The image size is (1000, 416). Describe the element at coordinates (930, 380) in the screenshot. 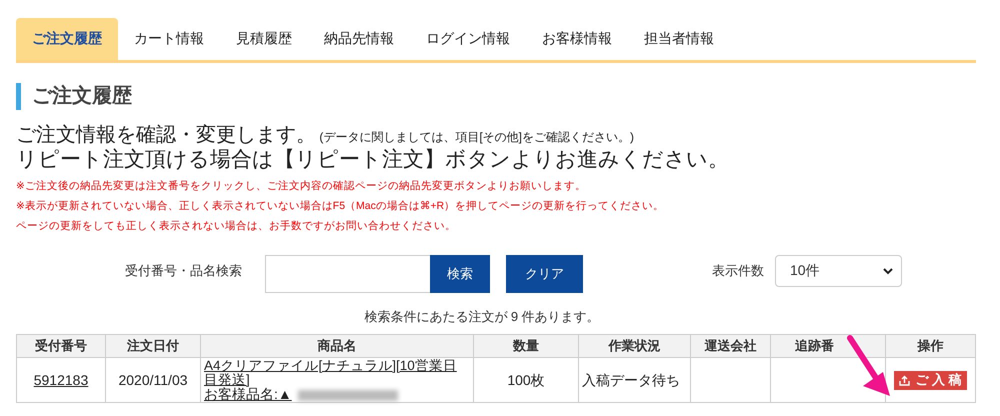

I see `upload-button: ご 入 稿` at that location.